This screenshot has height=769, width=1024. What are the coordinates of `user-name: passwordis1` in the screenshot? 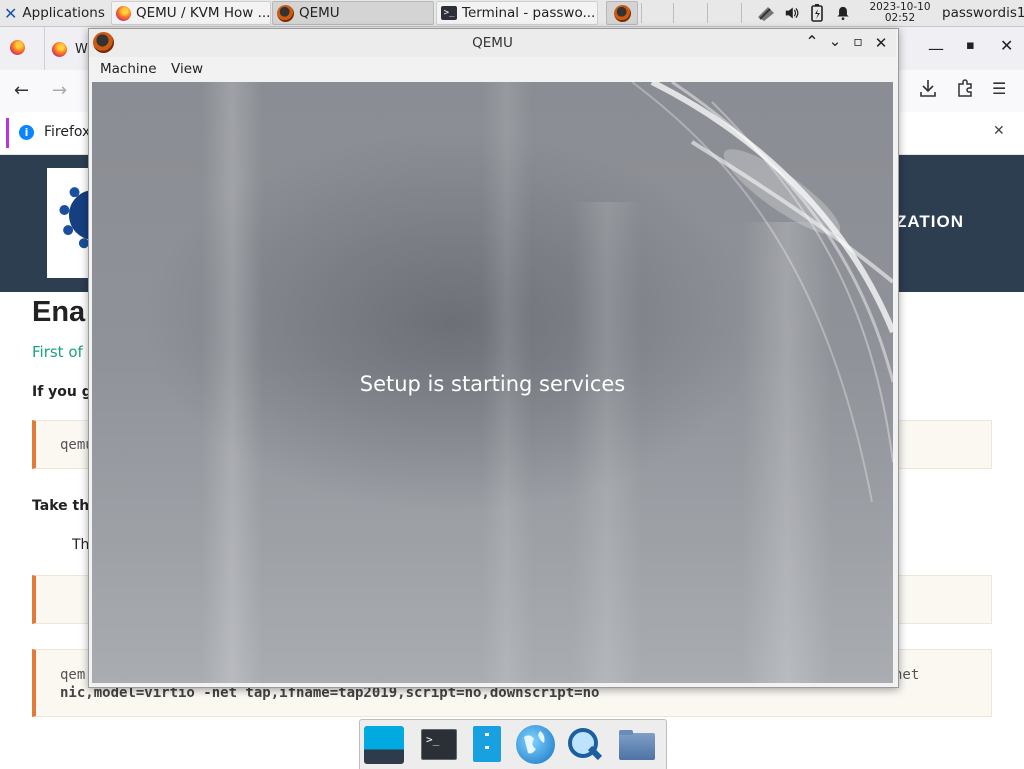 It's located at (983, 13).